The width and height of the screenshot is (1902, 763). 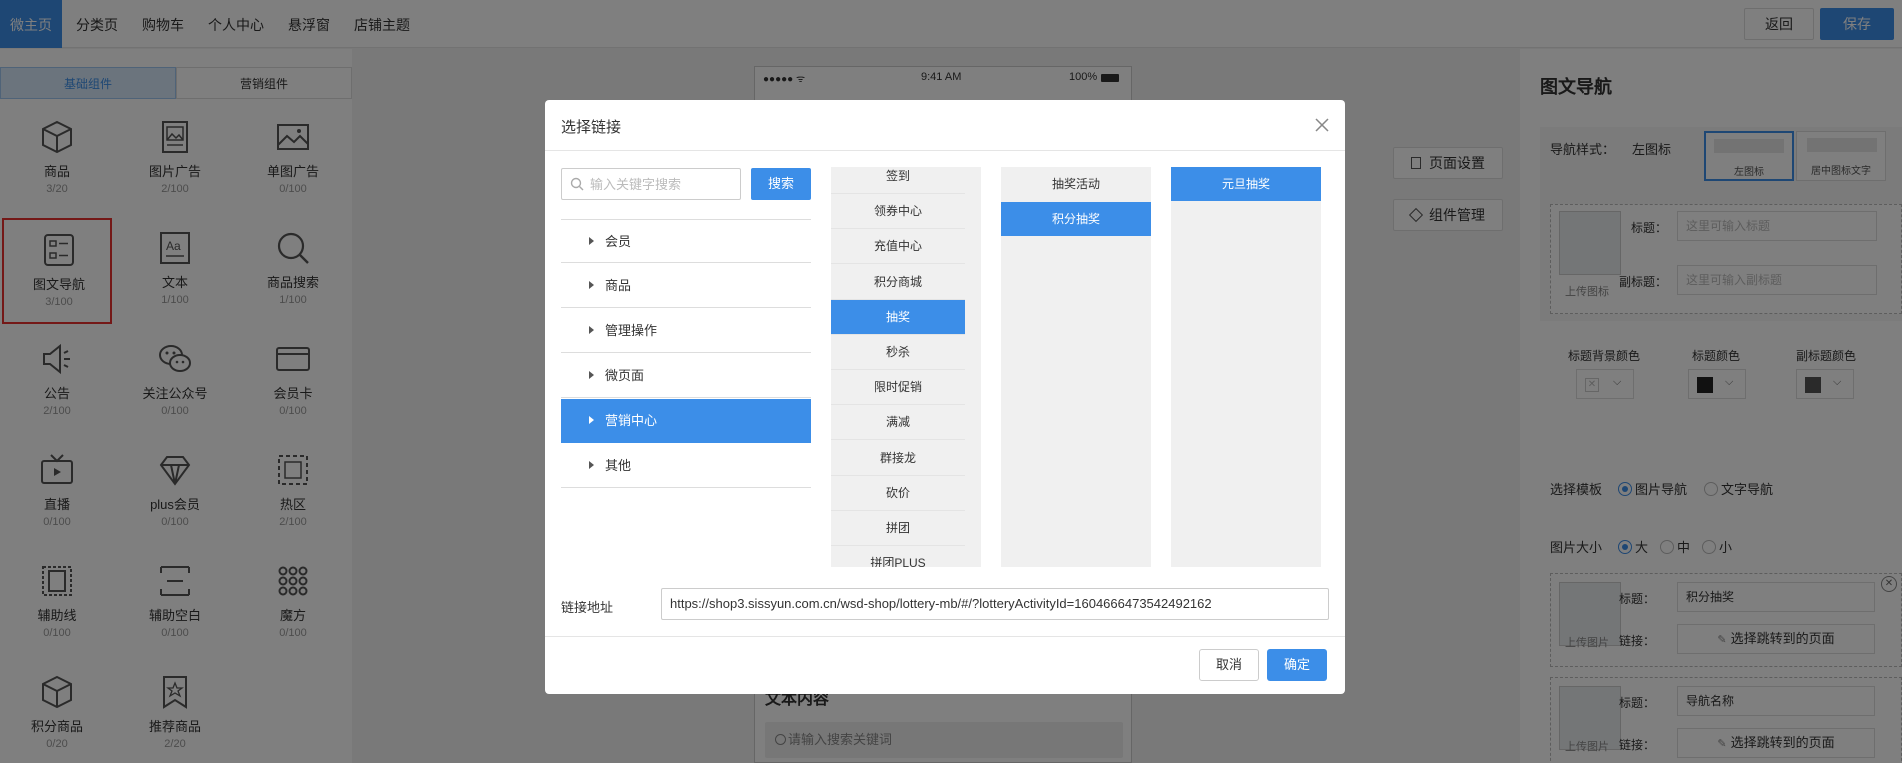 What do you see at coordinates (1229, 665) in the screenshot?
I see `cancel-button: 取消` at bounding box center [1229, 665].